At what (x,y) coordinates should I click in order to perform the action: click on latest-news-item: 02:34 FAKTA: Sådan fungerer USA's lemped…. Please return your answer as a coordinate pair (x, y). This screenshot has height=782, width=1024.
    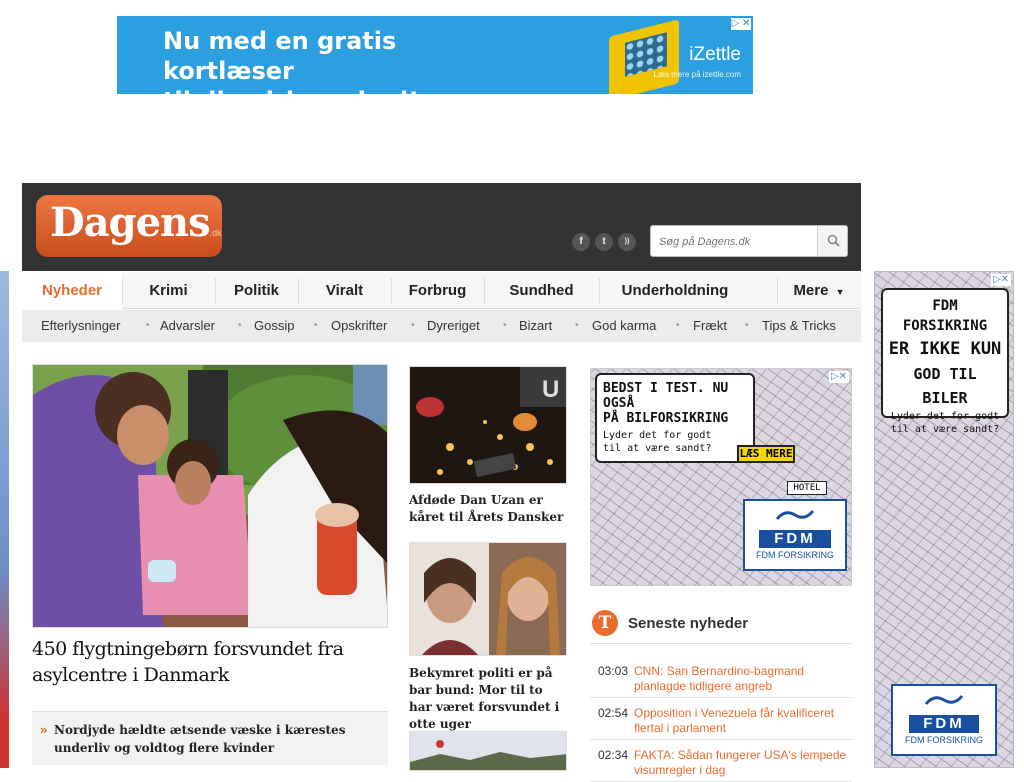
    Looking at the image, I should click on (721, 761).